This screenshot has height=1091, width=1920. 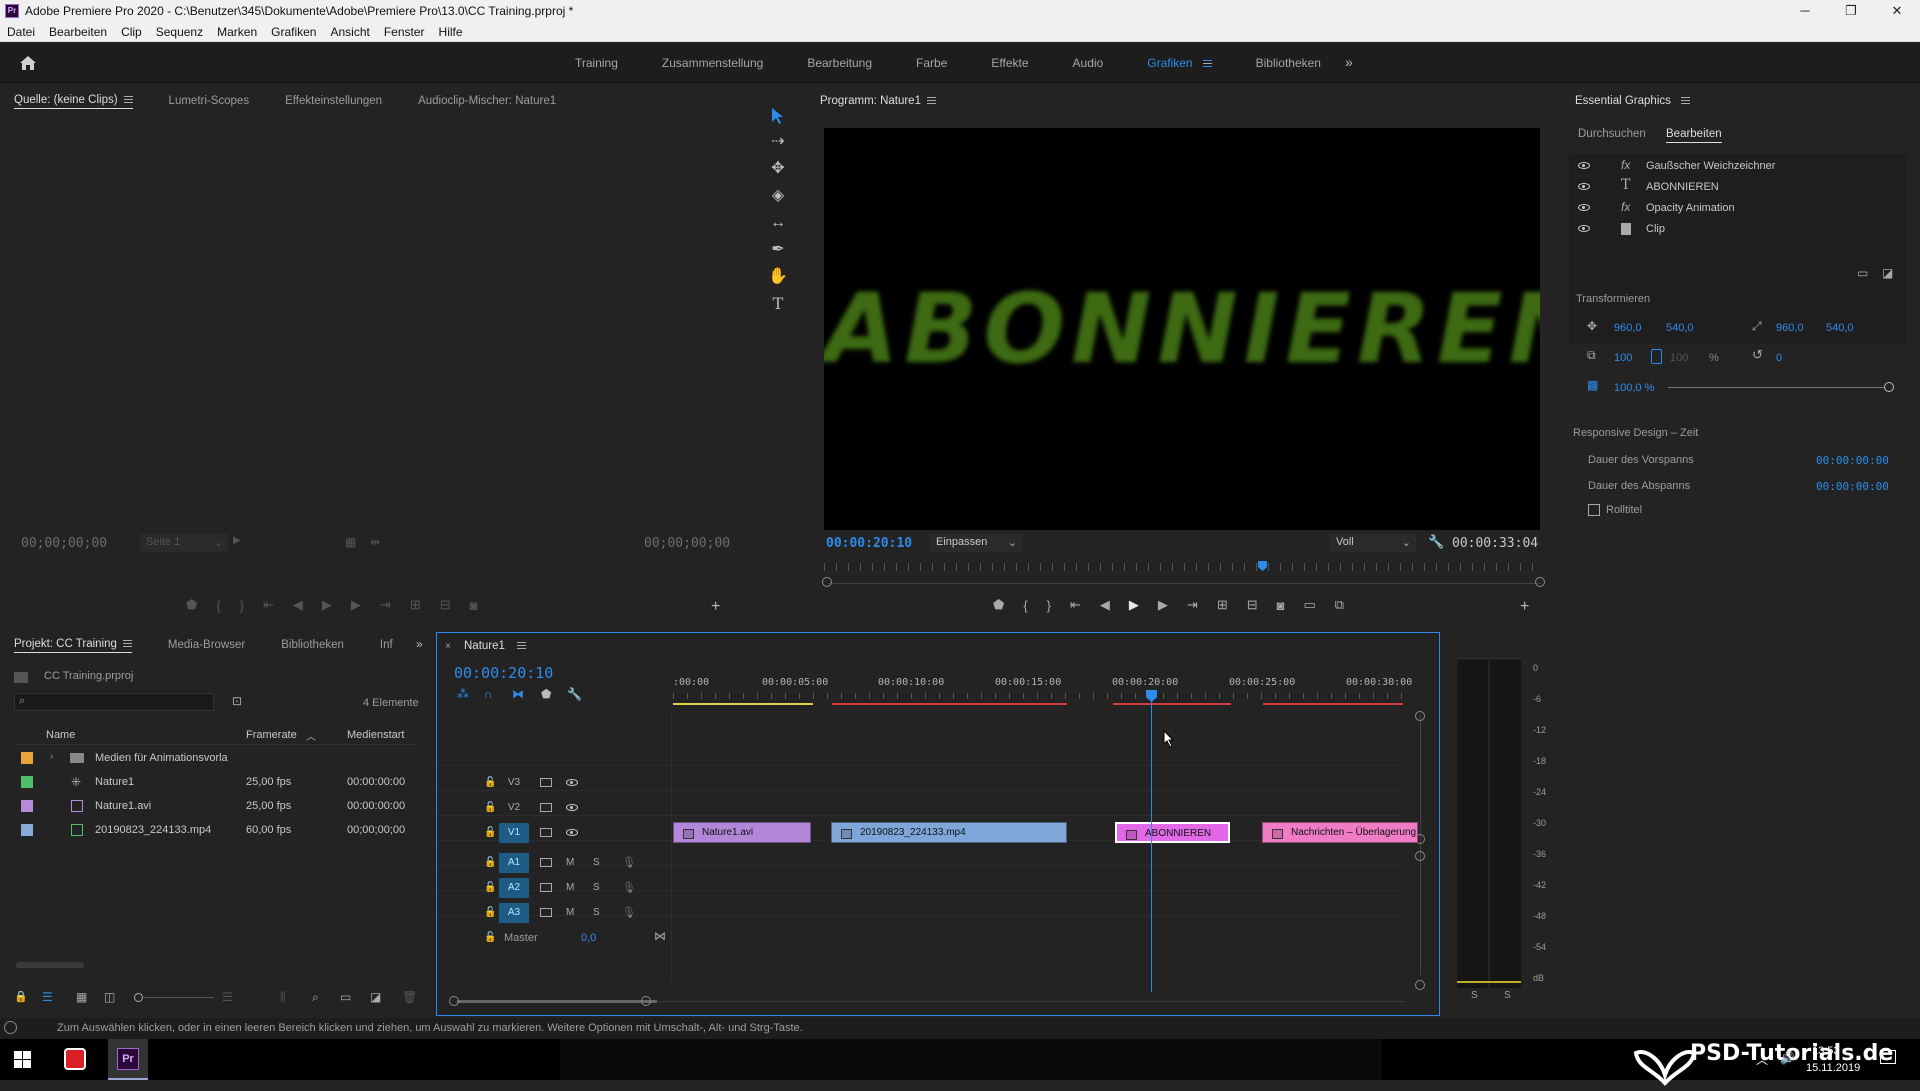 What do you see at coordinates (1628, 328) in the screenshot?
I see `position-x-value: 960,0` at bounding box center [1628, 328].